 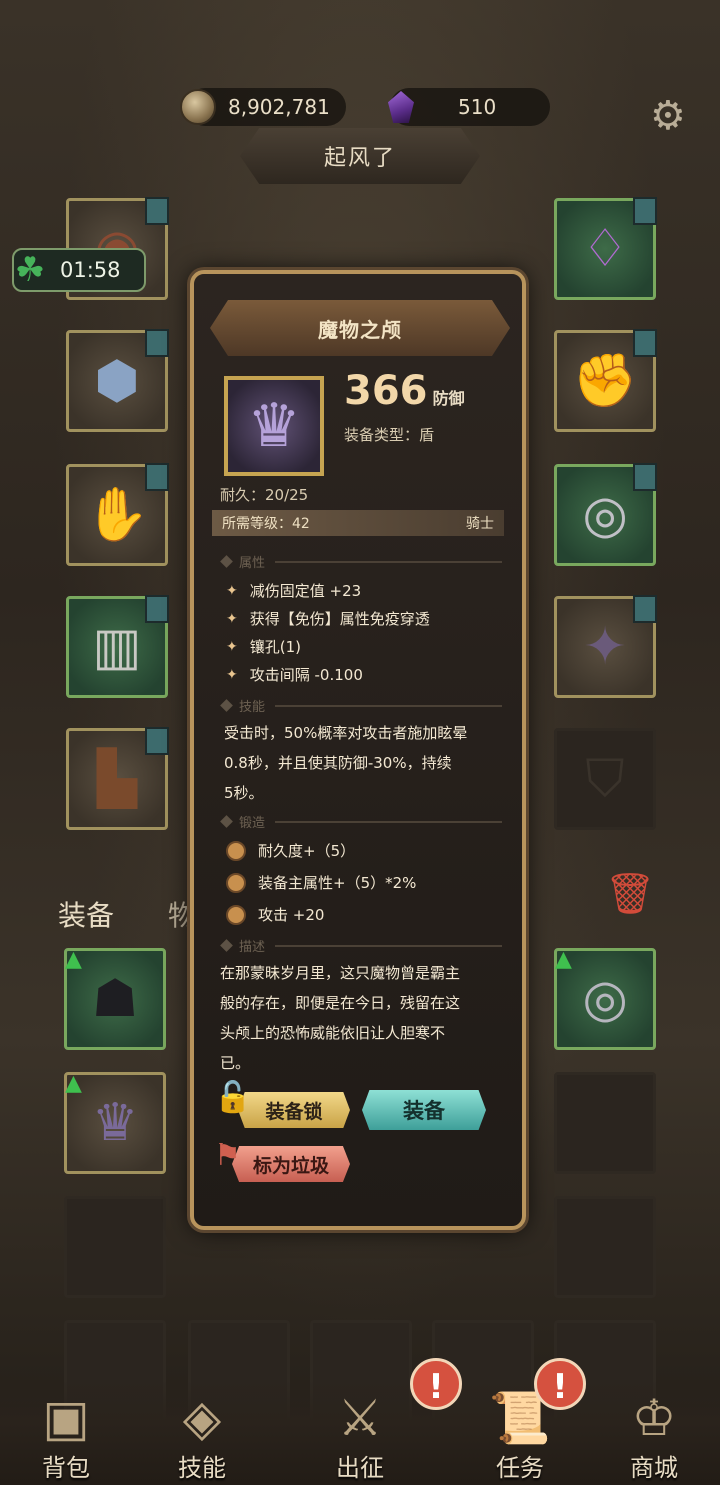 What do you see at coordinates (263, 647) in the screenshot?
I see `attribute-line: ✦ 镶孔(1)` at bounding box center [263, 647].